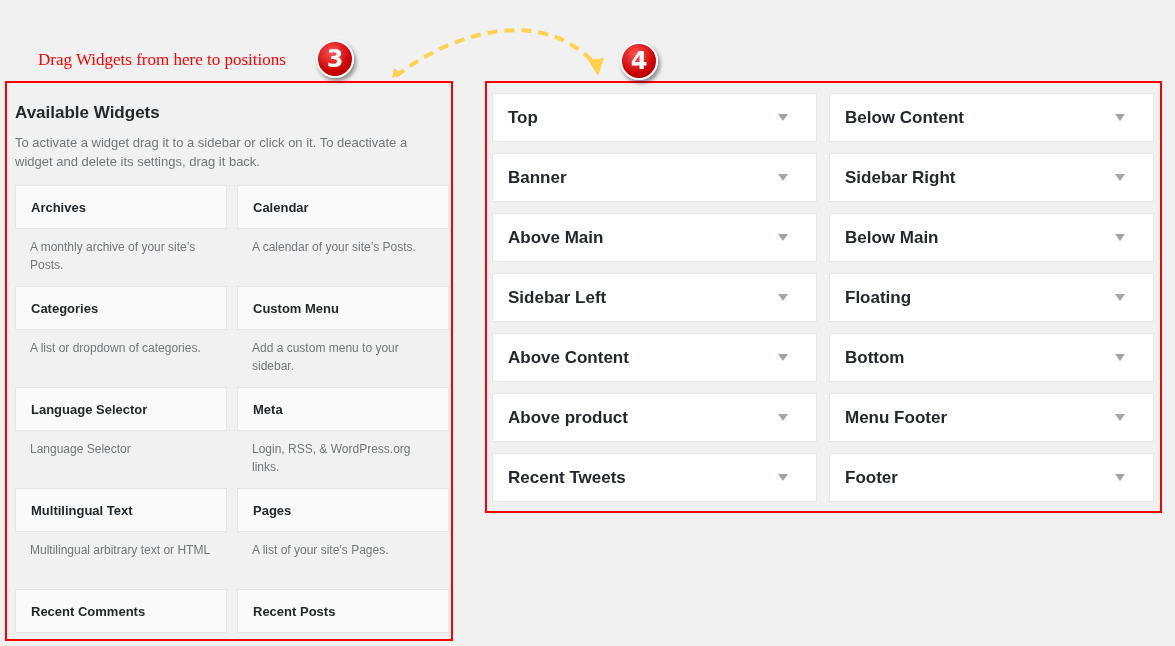 This screenshot has width=1175, height=646. I want to click on widget-area: Menu Footer, so click(991, 417).